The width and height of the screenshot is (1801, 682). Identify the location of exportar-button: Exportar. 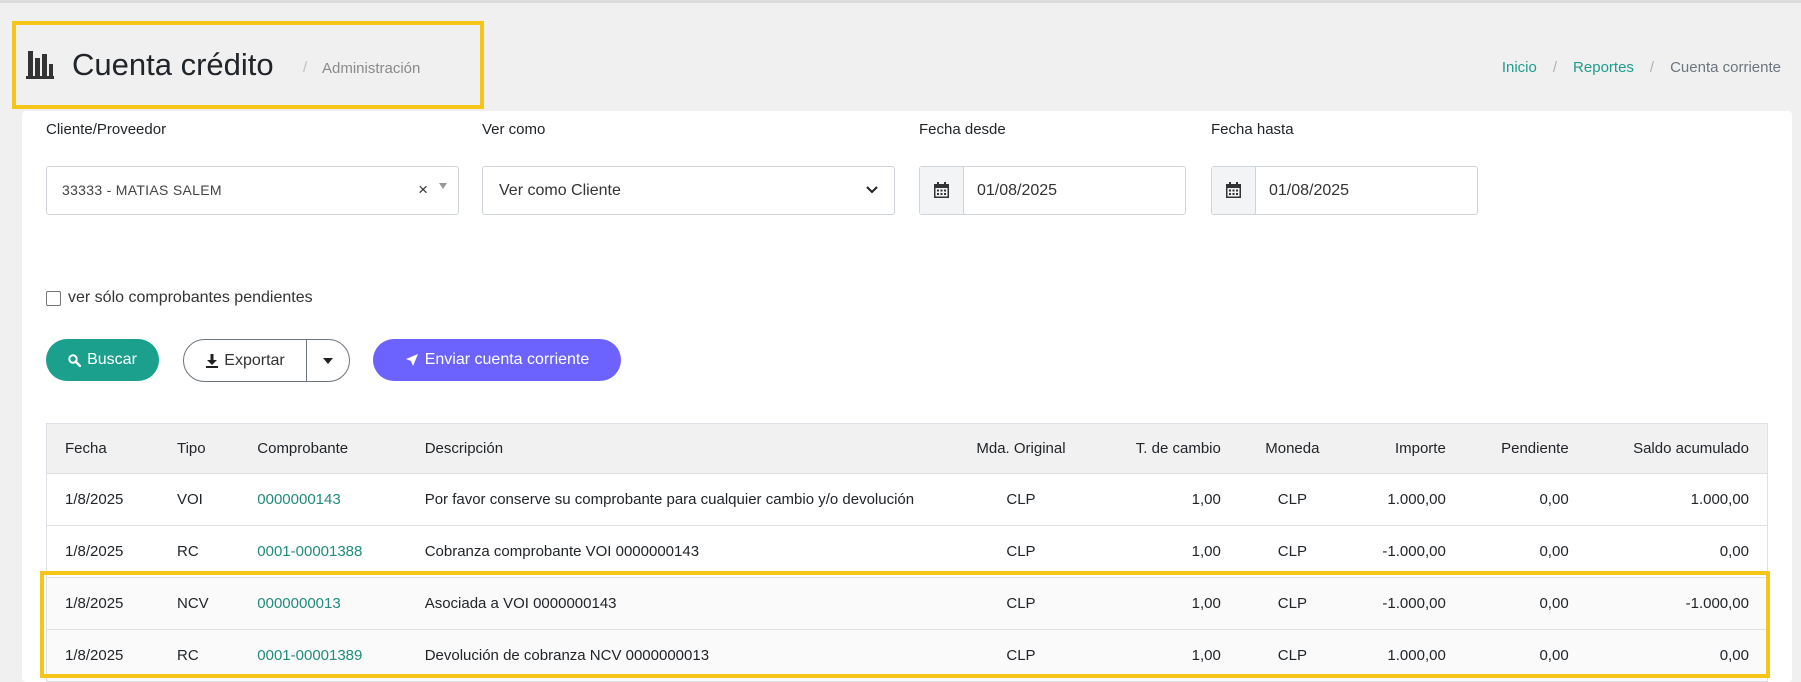
(245, 360).